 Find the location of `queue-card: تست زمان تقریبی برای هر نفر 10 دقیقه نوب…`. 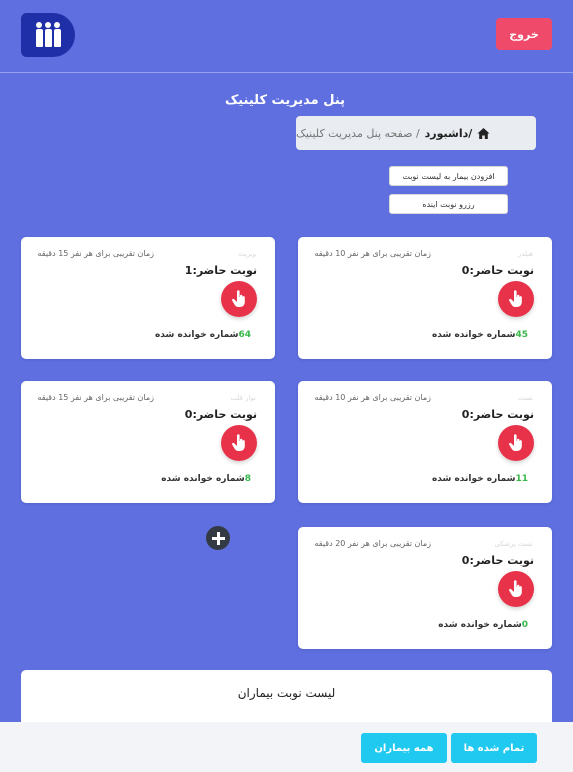

queue-card: تست زمان تقریبی برای هر نفر 10 دقیقه نوب… is located at coordinates (425, 442).